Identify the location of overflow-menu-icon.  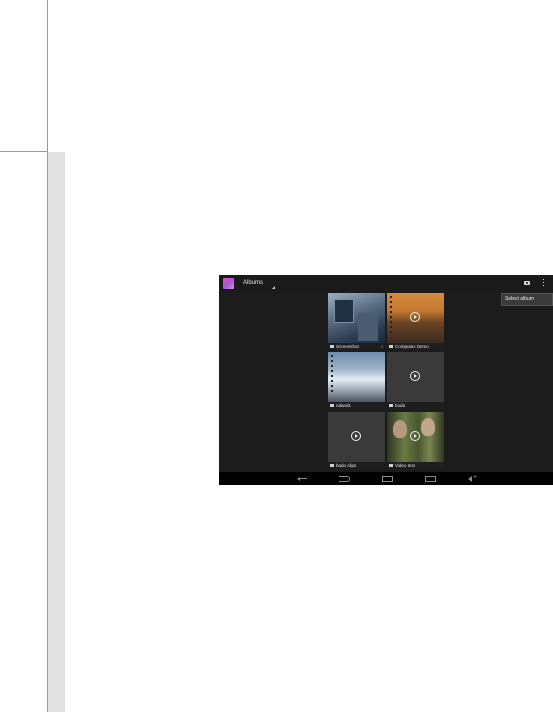
(544, 284).